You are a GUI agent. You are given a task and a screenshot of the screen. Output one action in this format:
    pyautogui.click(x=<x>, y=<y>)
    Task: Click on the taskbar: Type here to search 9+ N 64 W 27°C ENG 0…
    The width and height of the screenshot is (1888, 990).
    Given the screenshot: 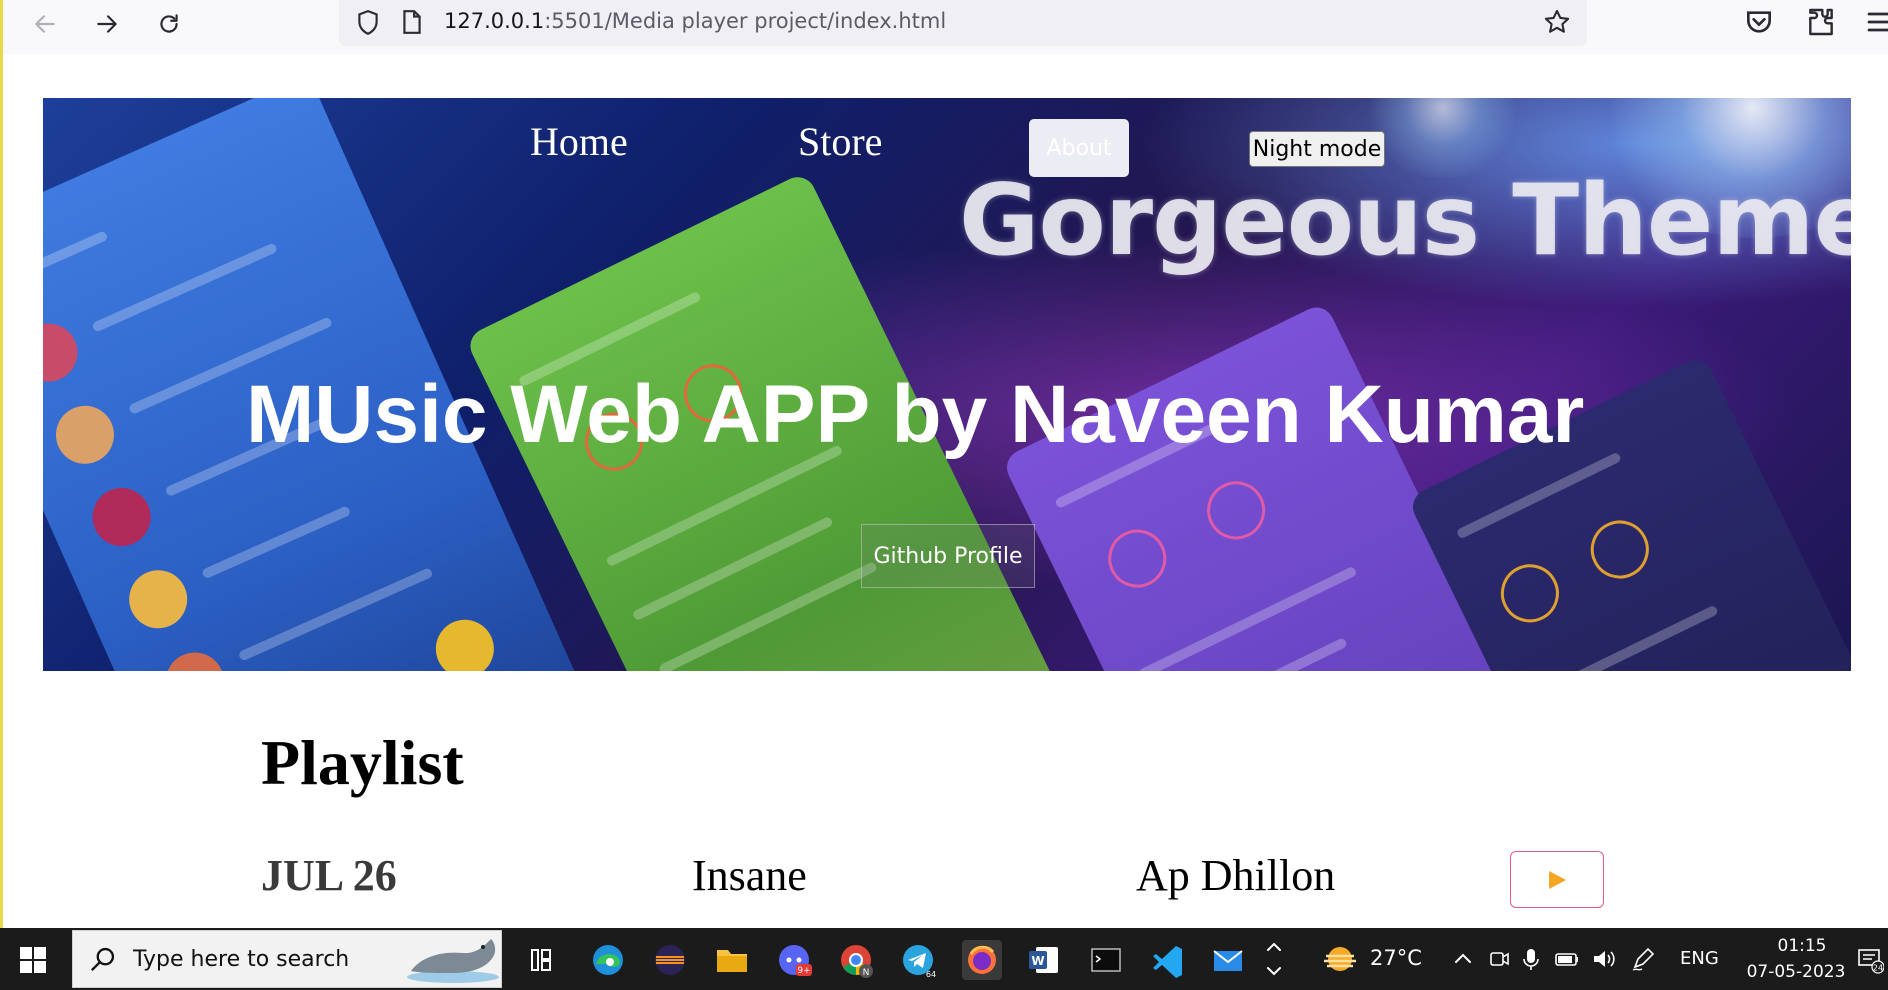 What is the action you would take?
    pyautogui.click(x=944, y=959)
    